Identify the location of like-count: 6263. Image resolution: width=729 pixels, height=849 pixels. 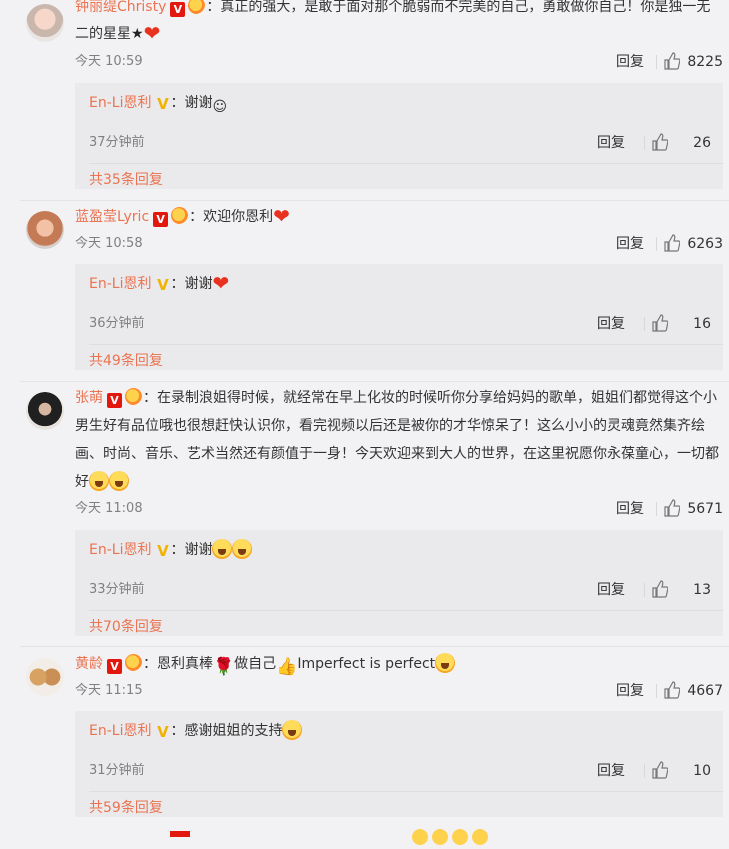
(705, 244).